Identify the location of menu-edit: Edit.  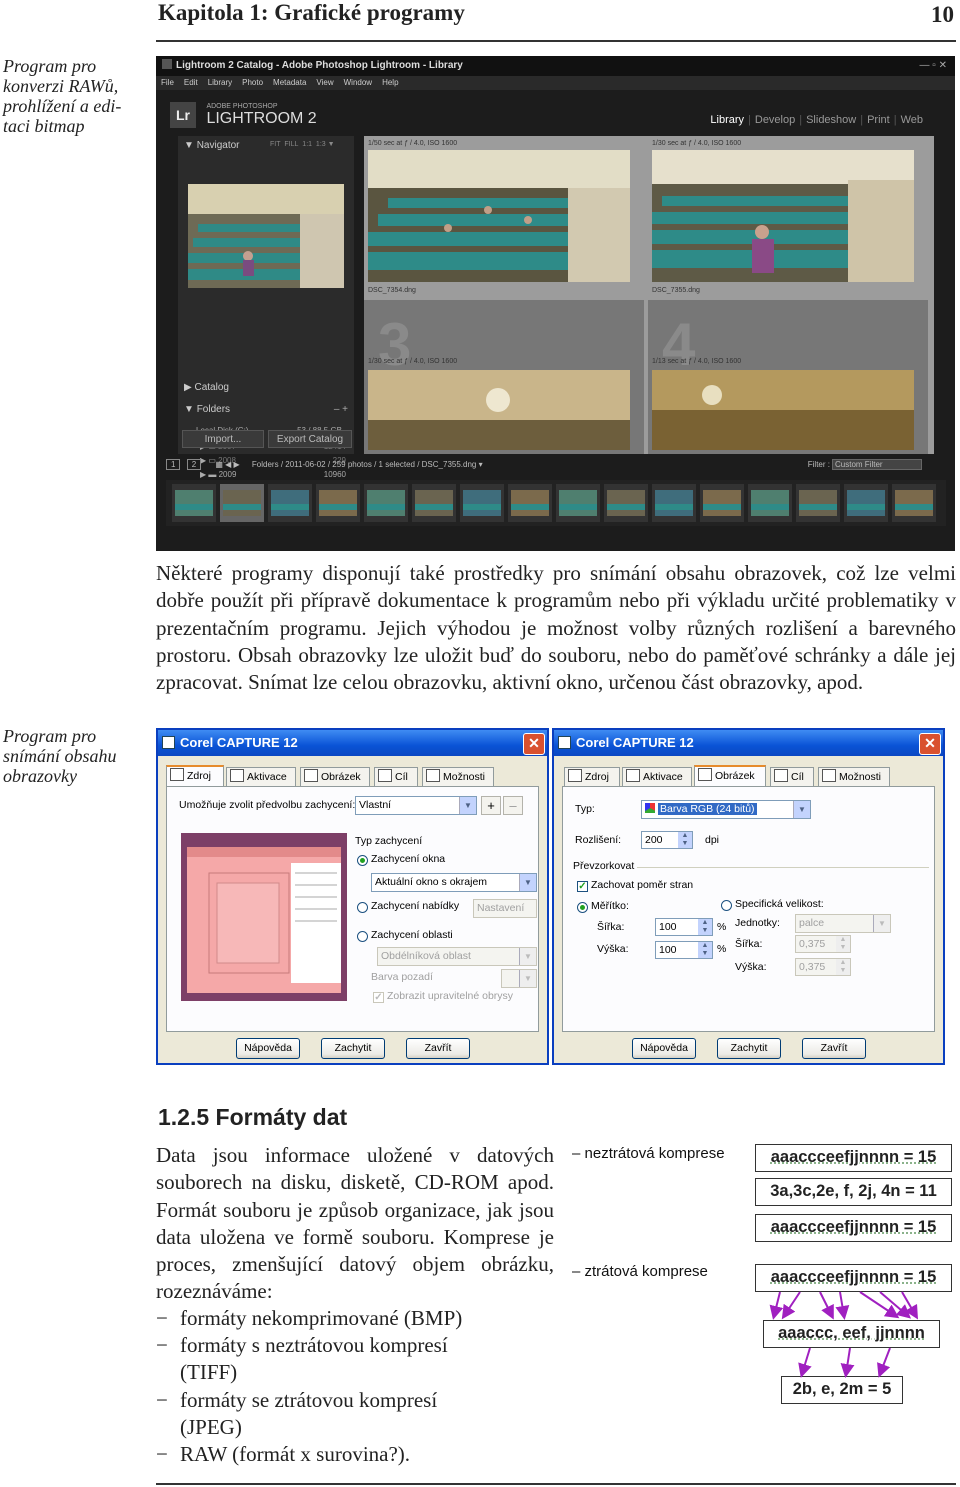
(191, 82).